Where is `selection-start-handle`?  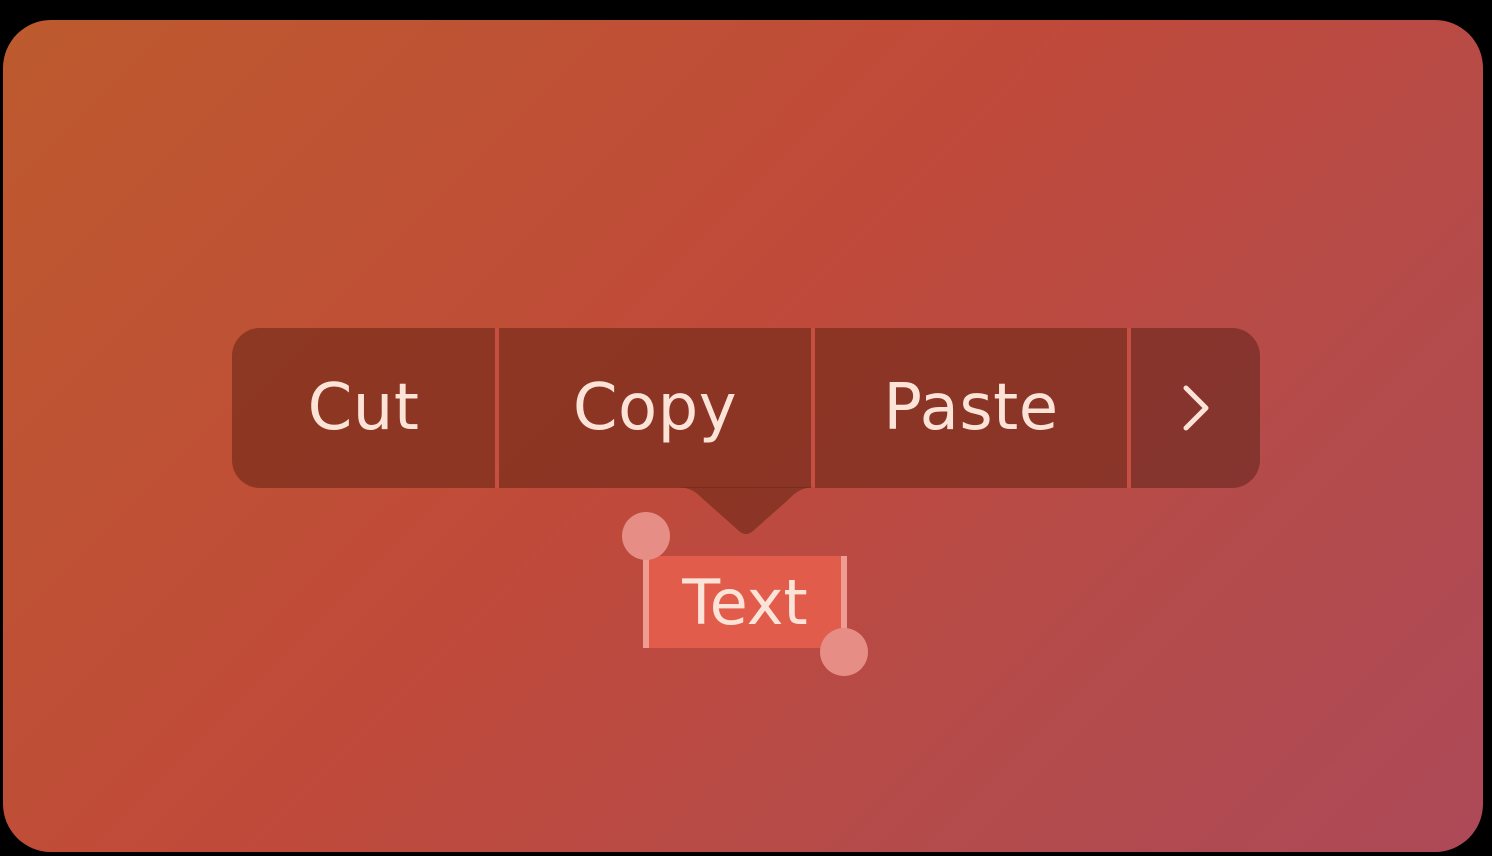
selection-start-handle is located at coordinates (646, 536).